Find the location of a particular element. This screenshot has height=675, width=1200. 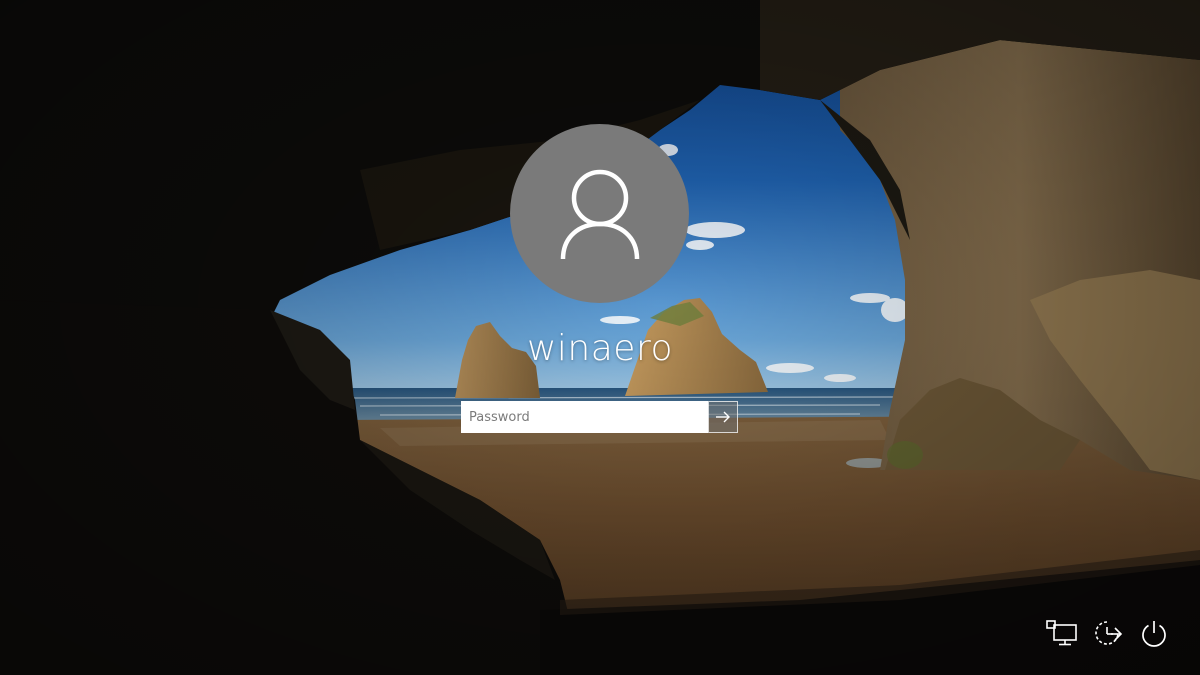

submit-button is located at coordinates (723, 417).